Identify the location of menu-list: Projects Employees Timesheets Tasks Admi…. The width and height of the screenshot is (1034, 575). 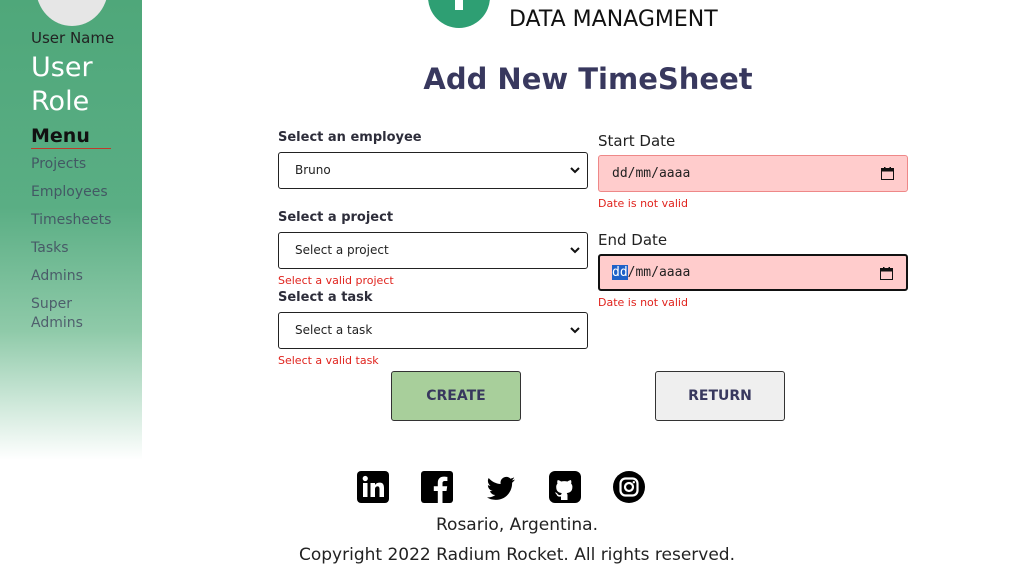
(76, 248).